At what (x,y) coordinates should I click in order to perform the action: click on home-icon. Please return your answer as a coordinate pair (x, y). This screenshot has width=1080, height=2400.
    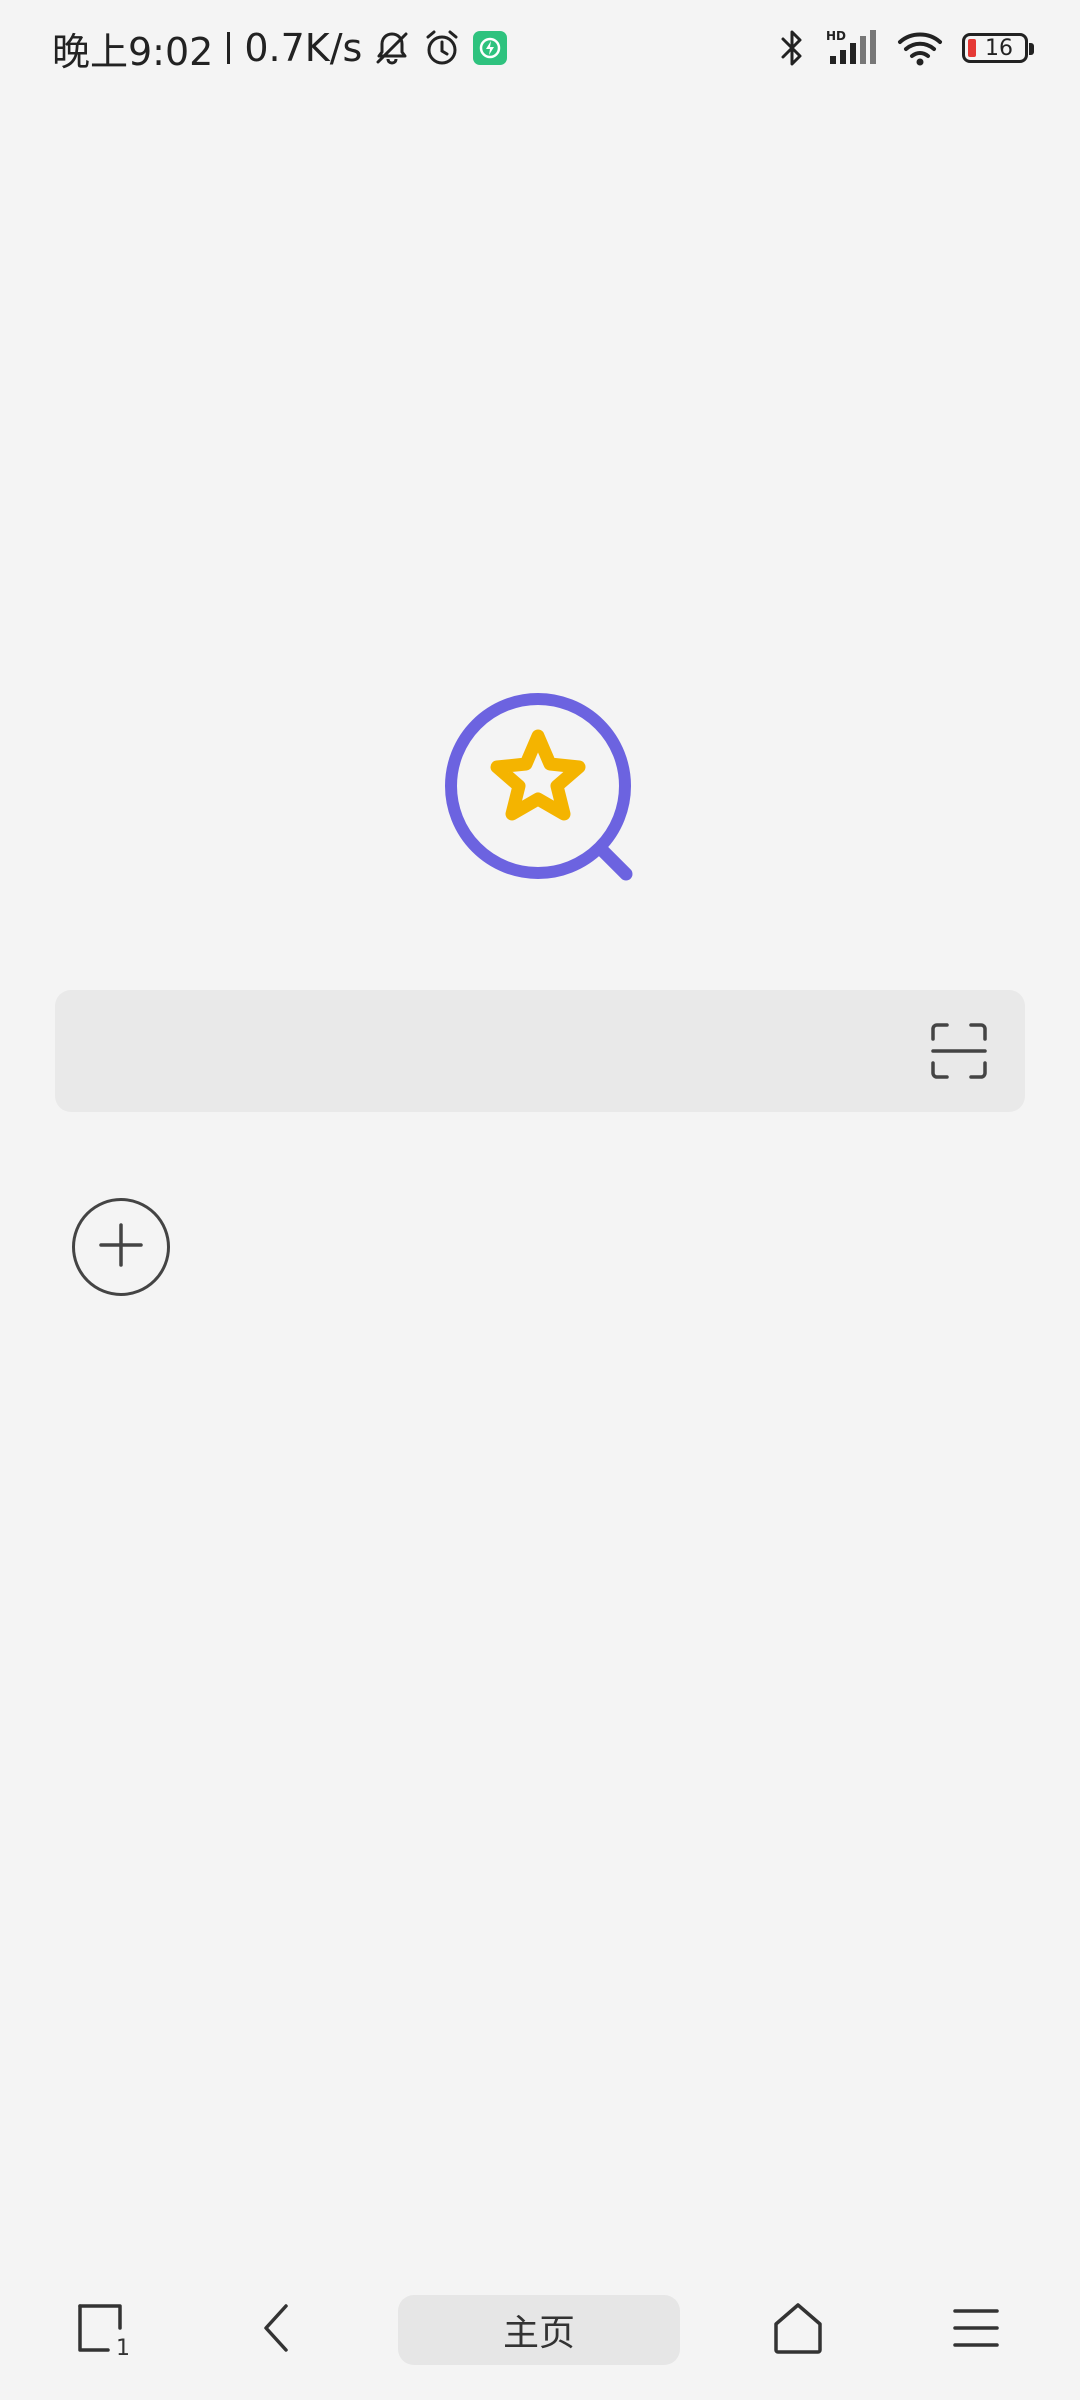
    Looking at the image, I should click on (798, 2330).